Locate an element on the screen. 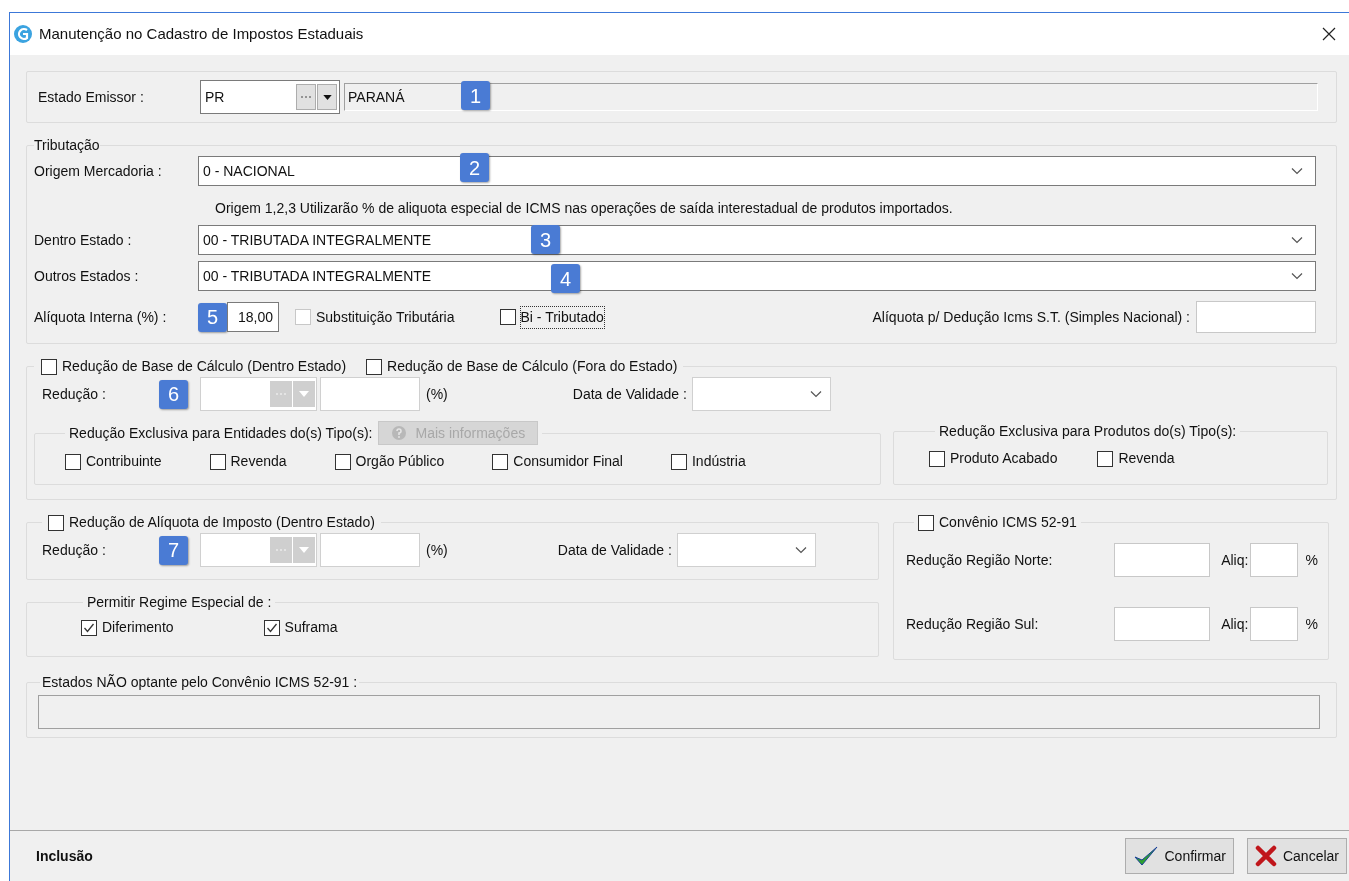 The width and height of the screenshot is (1349, 881). dropdown-button is located at coordinates (327, 97).